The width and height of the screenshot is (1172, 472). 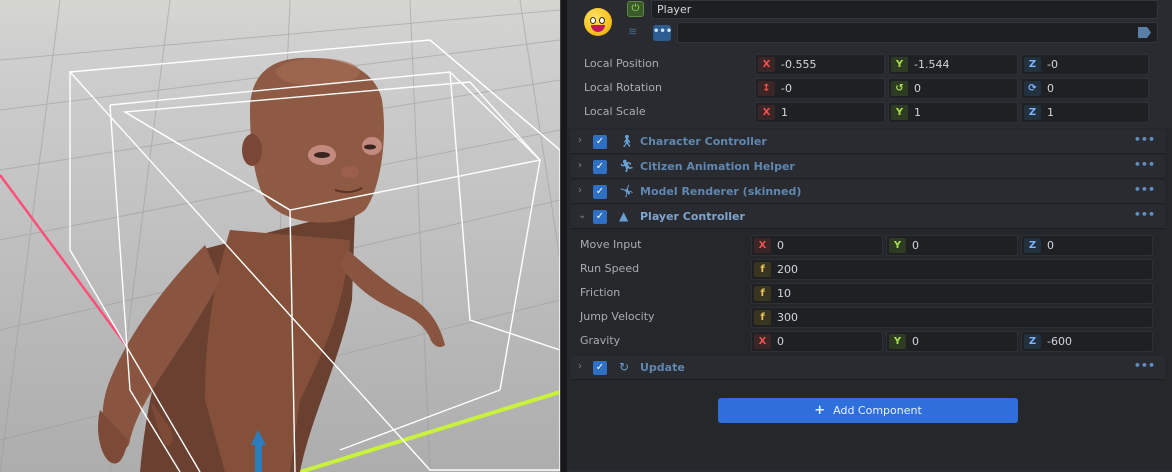 What do you see at coordinates (952, 245) in the screenshot?
I see `move-input-y-field: Y 0` at bounding box center [952, 245].